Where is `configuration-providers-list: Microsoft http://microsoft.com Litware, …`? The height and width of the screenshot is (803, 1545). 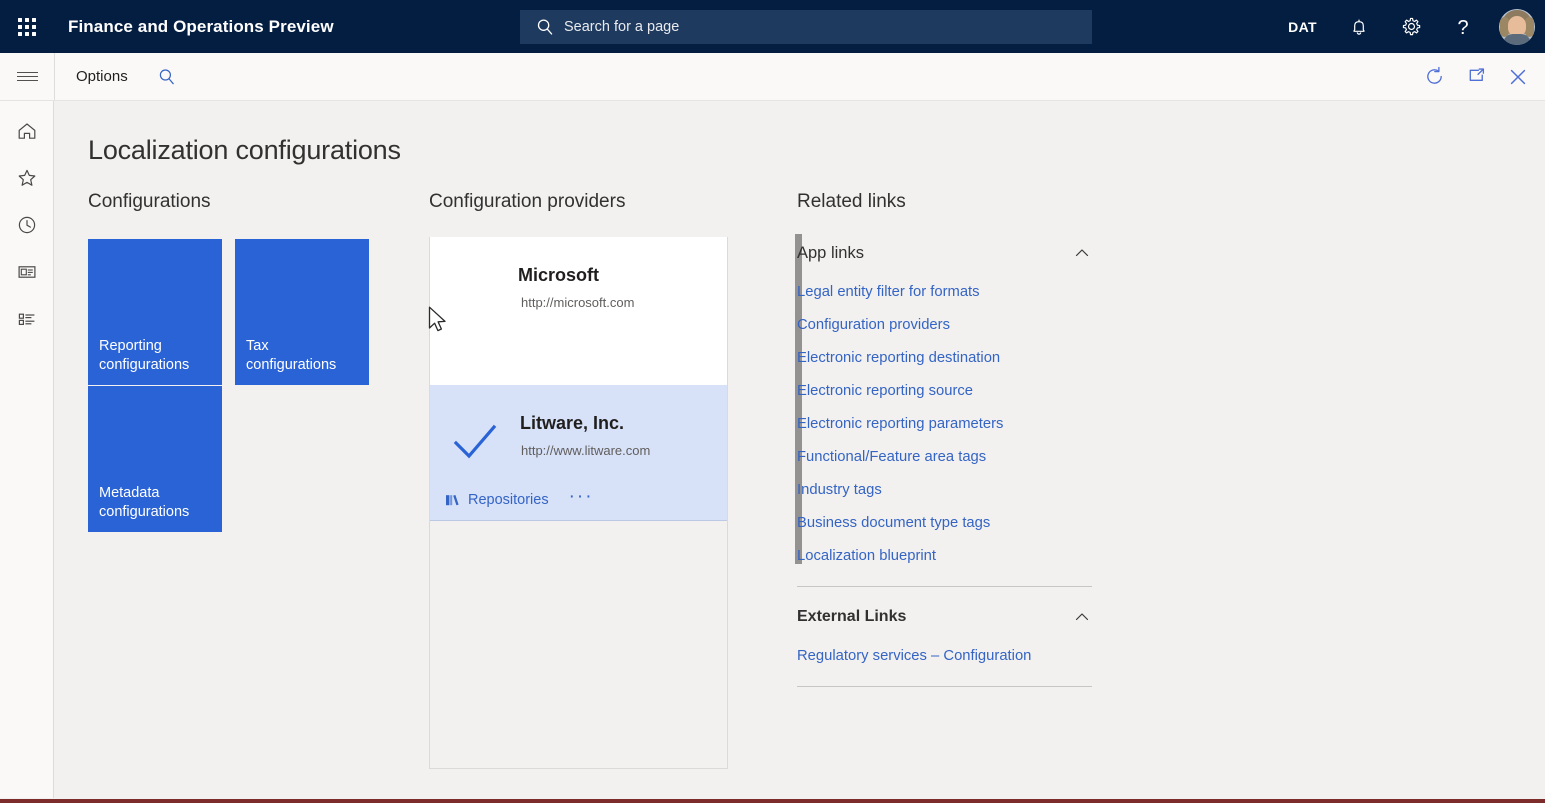
configuration-providers-list: Microsoft http://microsoft.com Litware, … is located at coordinates (578, 503).